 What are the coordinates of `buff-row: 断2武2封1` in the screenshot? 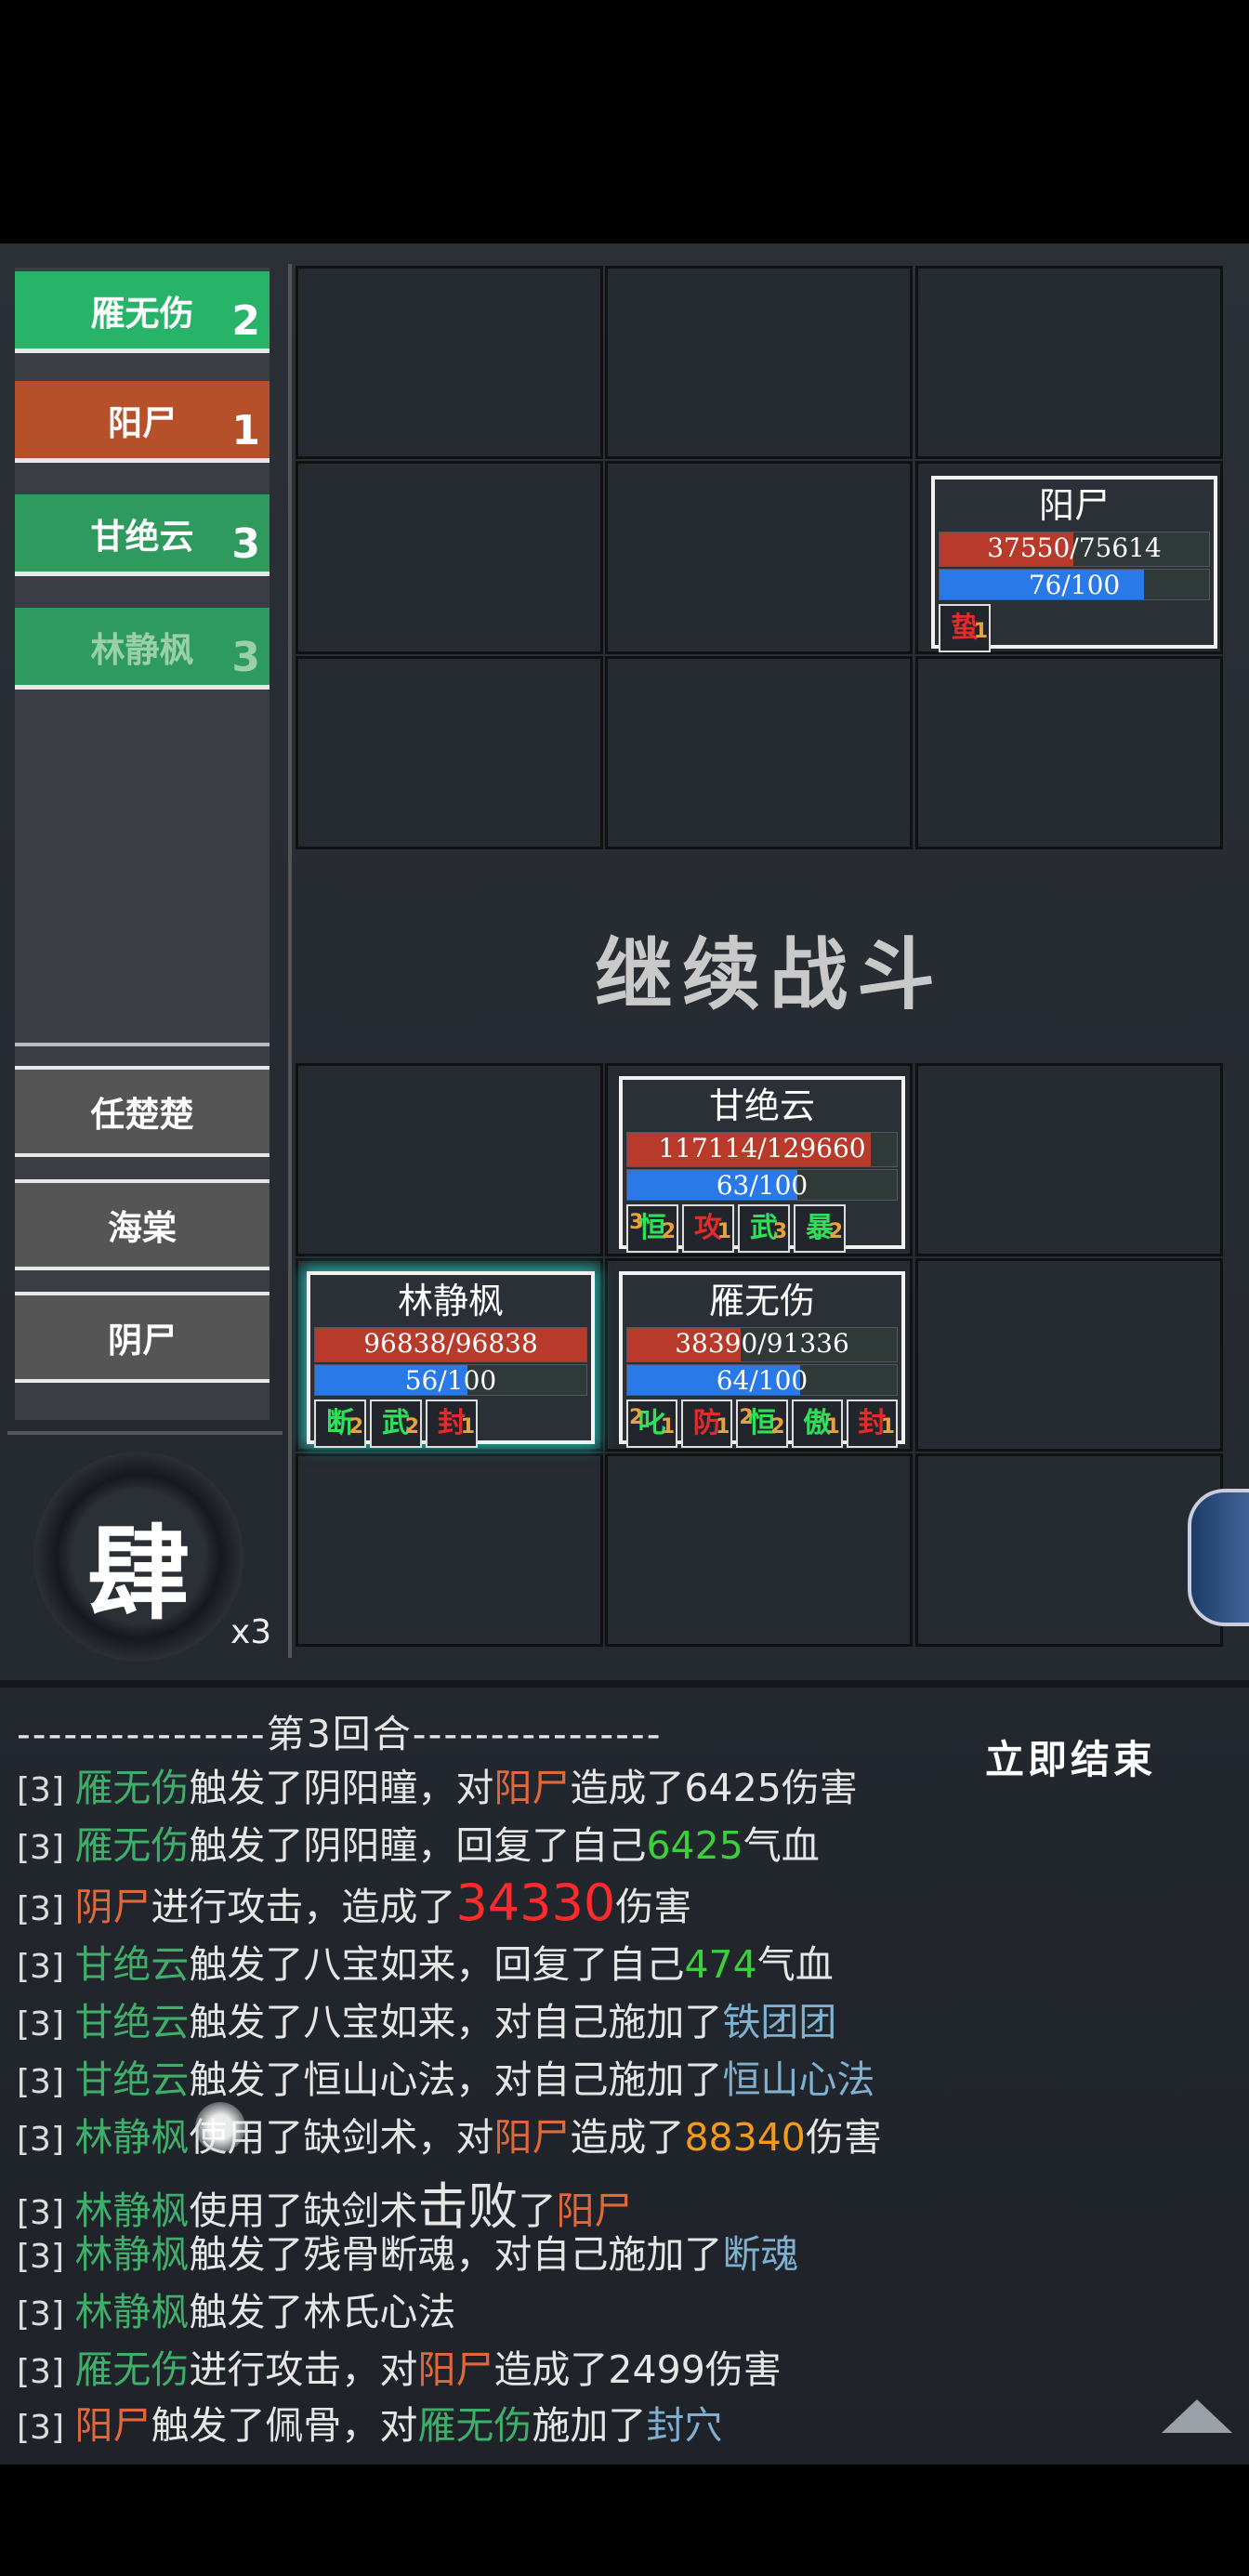 It's located at (450, 1424).